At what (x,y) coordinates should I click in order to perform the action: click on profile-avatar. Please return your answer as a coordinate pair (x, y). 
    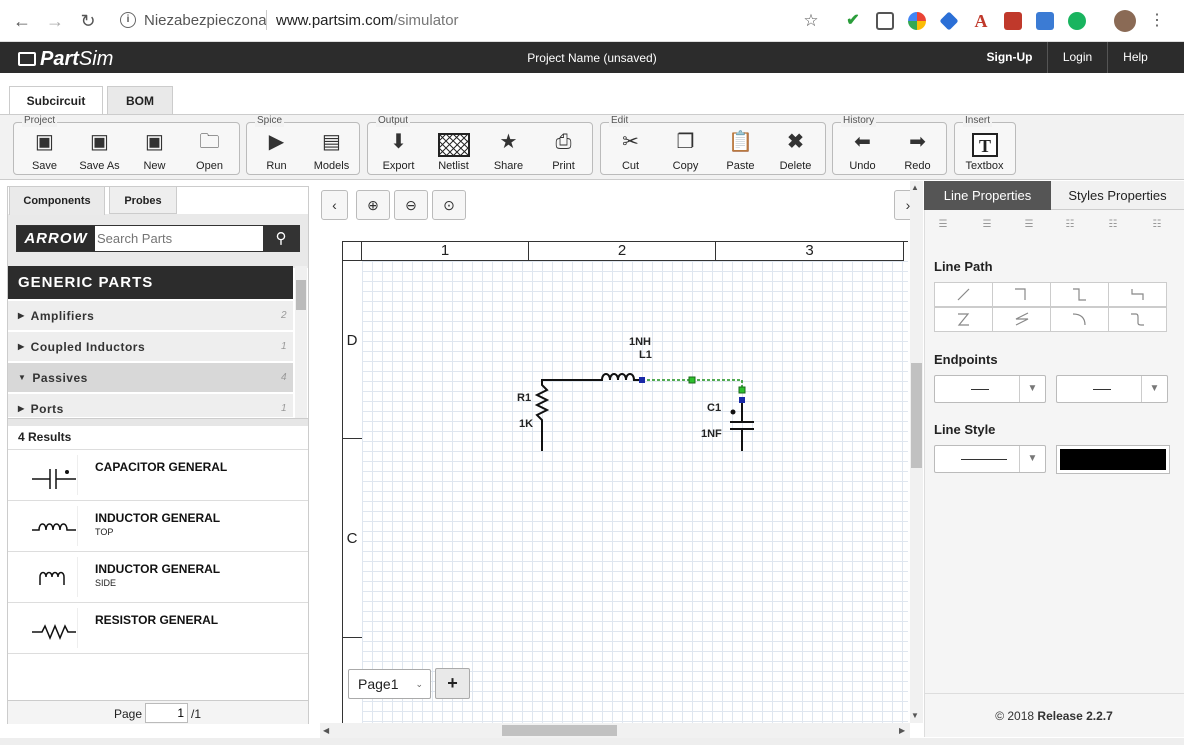
    Looking at the image, I should click on (1125, 21).